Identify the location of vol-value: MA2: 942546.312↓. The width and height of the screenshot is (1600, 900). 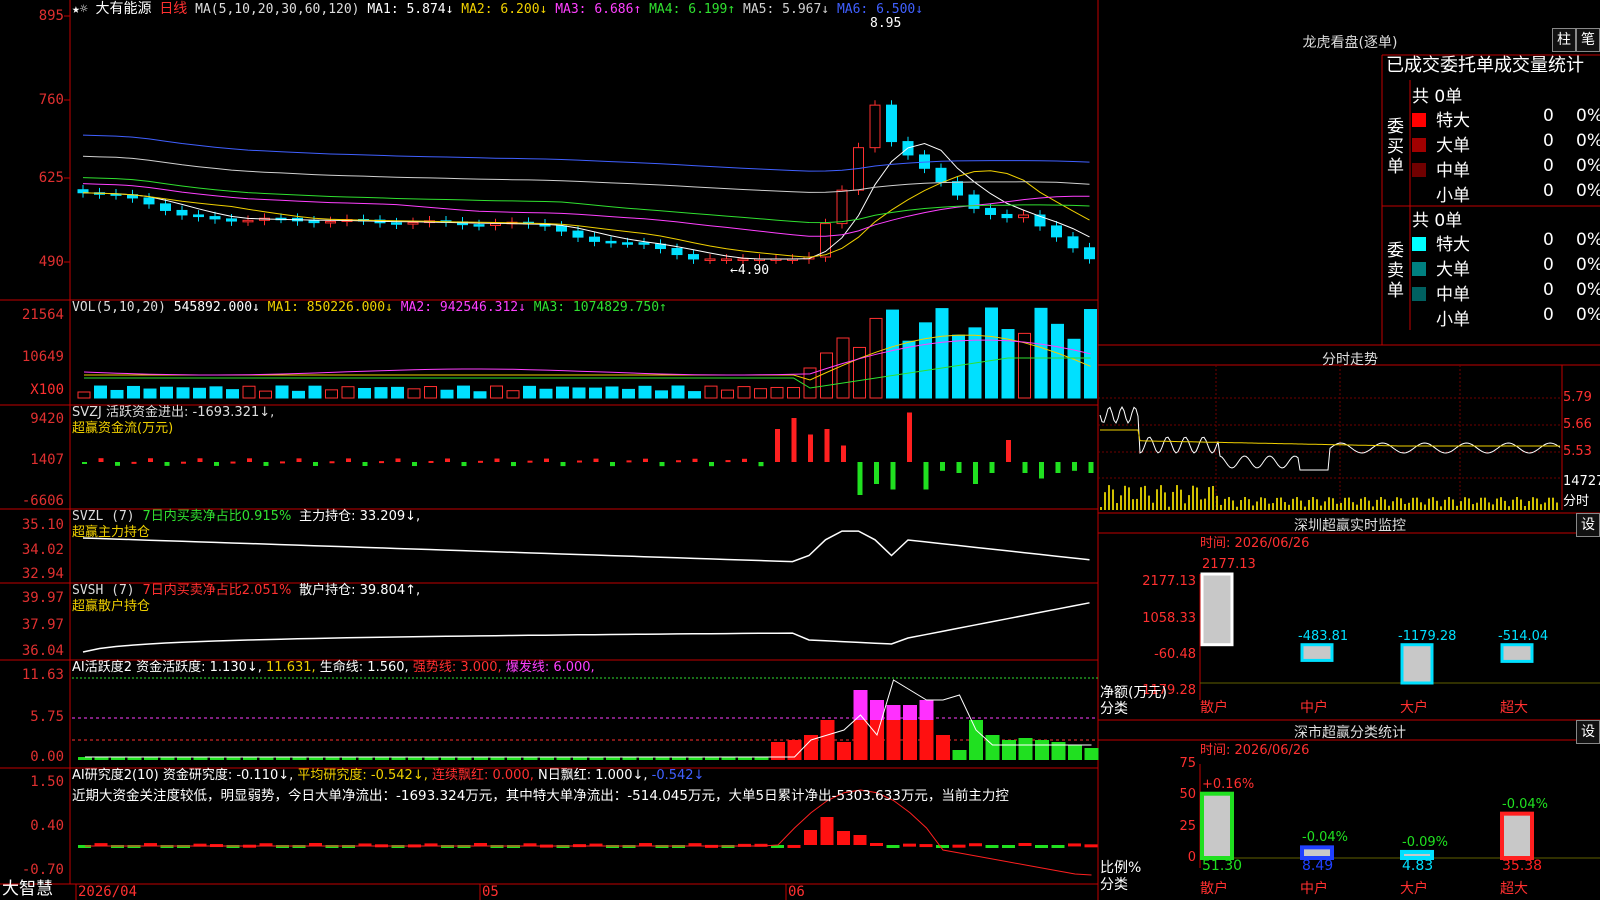
(467, 307).